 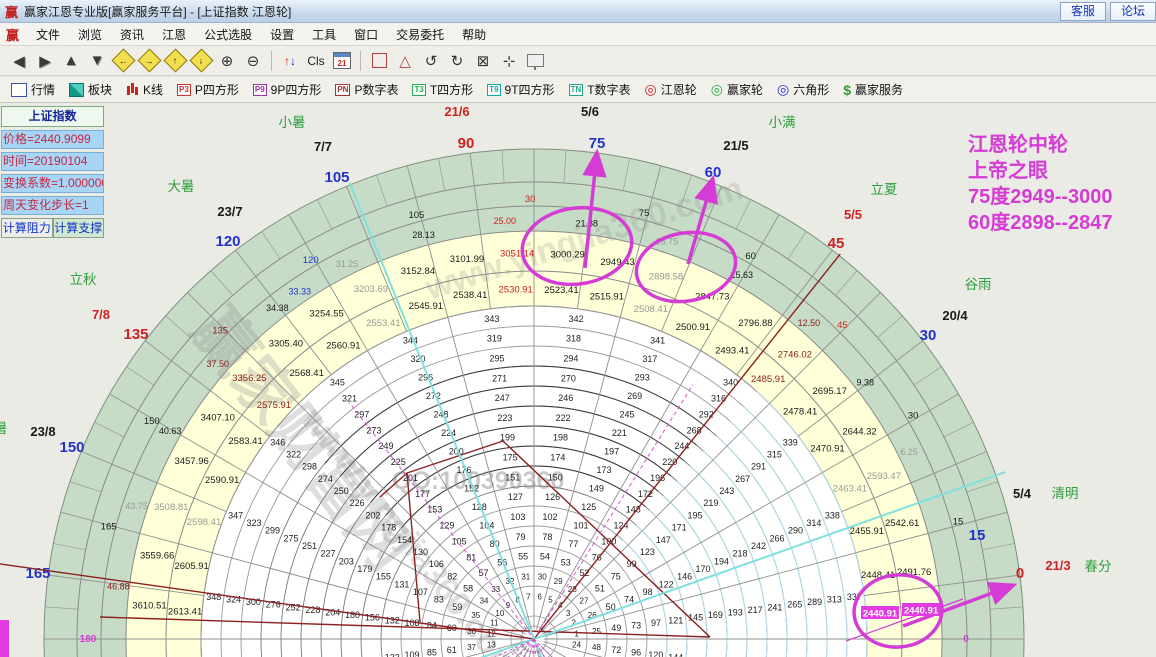 What do you see at coordinates (859, 432) in the screenshot?
I see `svg-text: 2644.32` at bounding box center [859, 432].